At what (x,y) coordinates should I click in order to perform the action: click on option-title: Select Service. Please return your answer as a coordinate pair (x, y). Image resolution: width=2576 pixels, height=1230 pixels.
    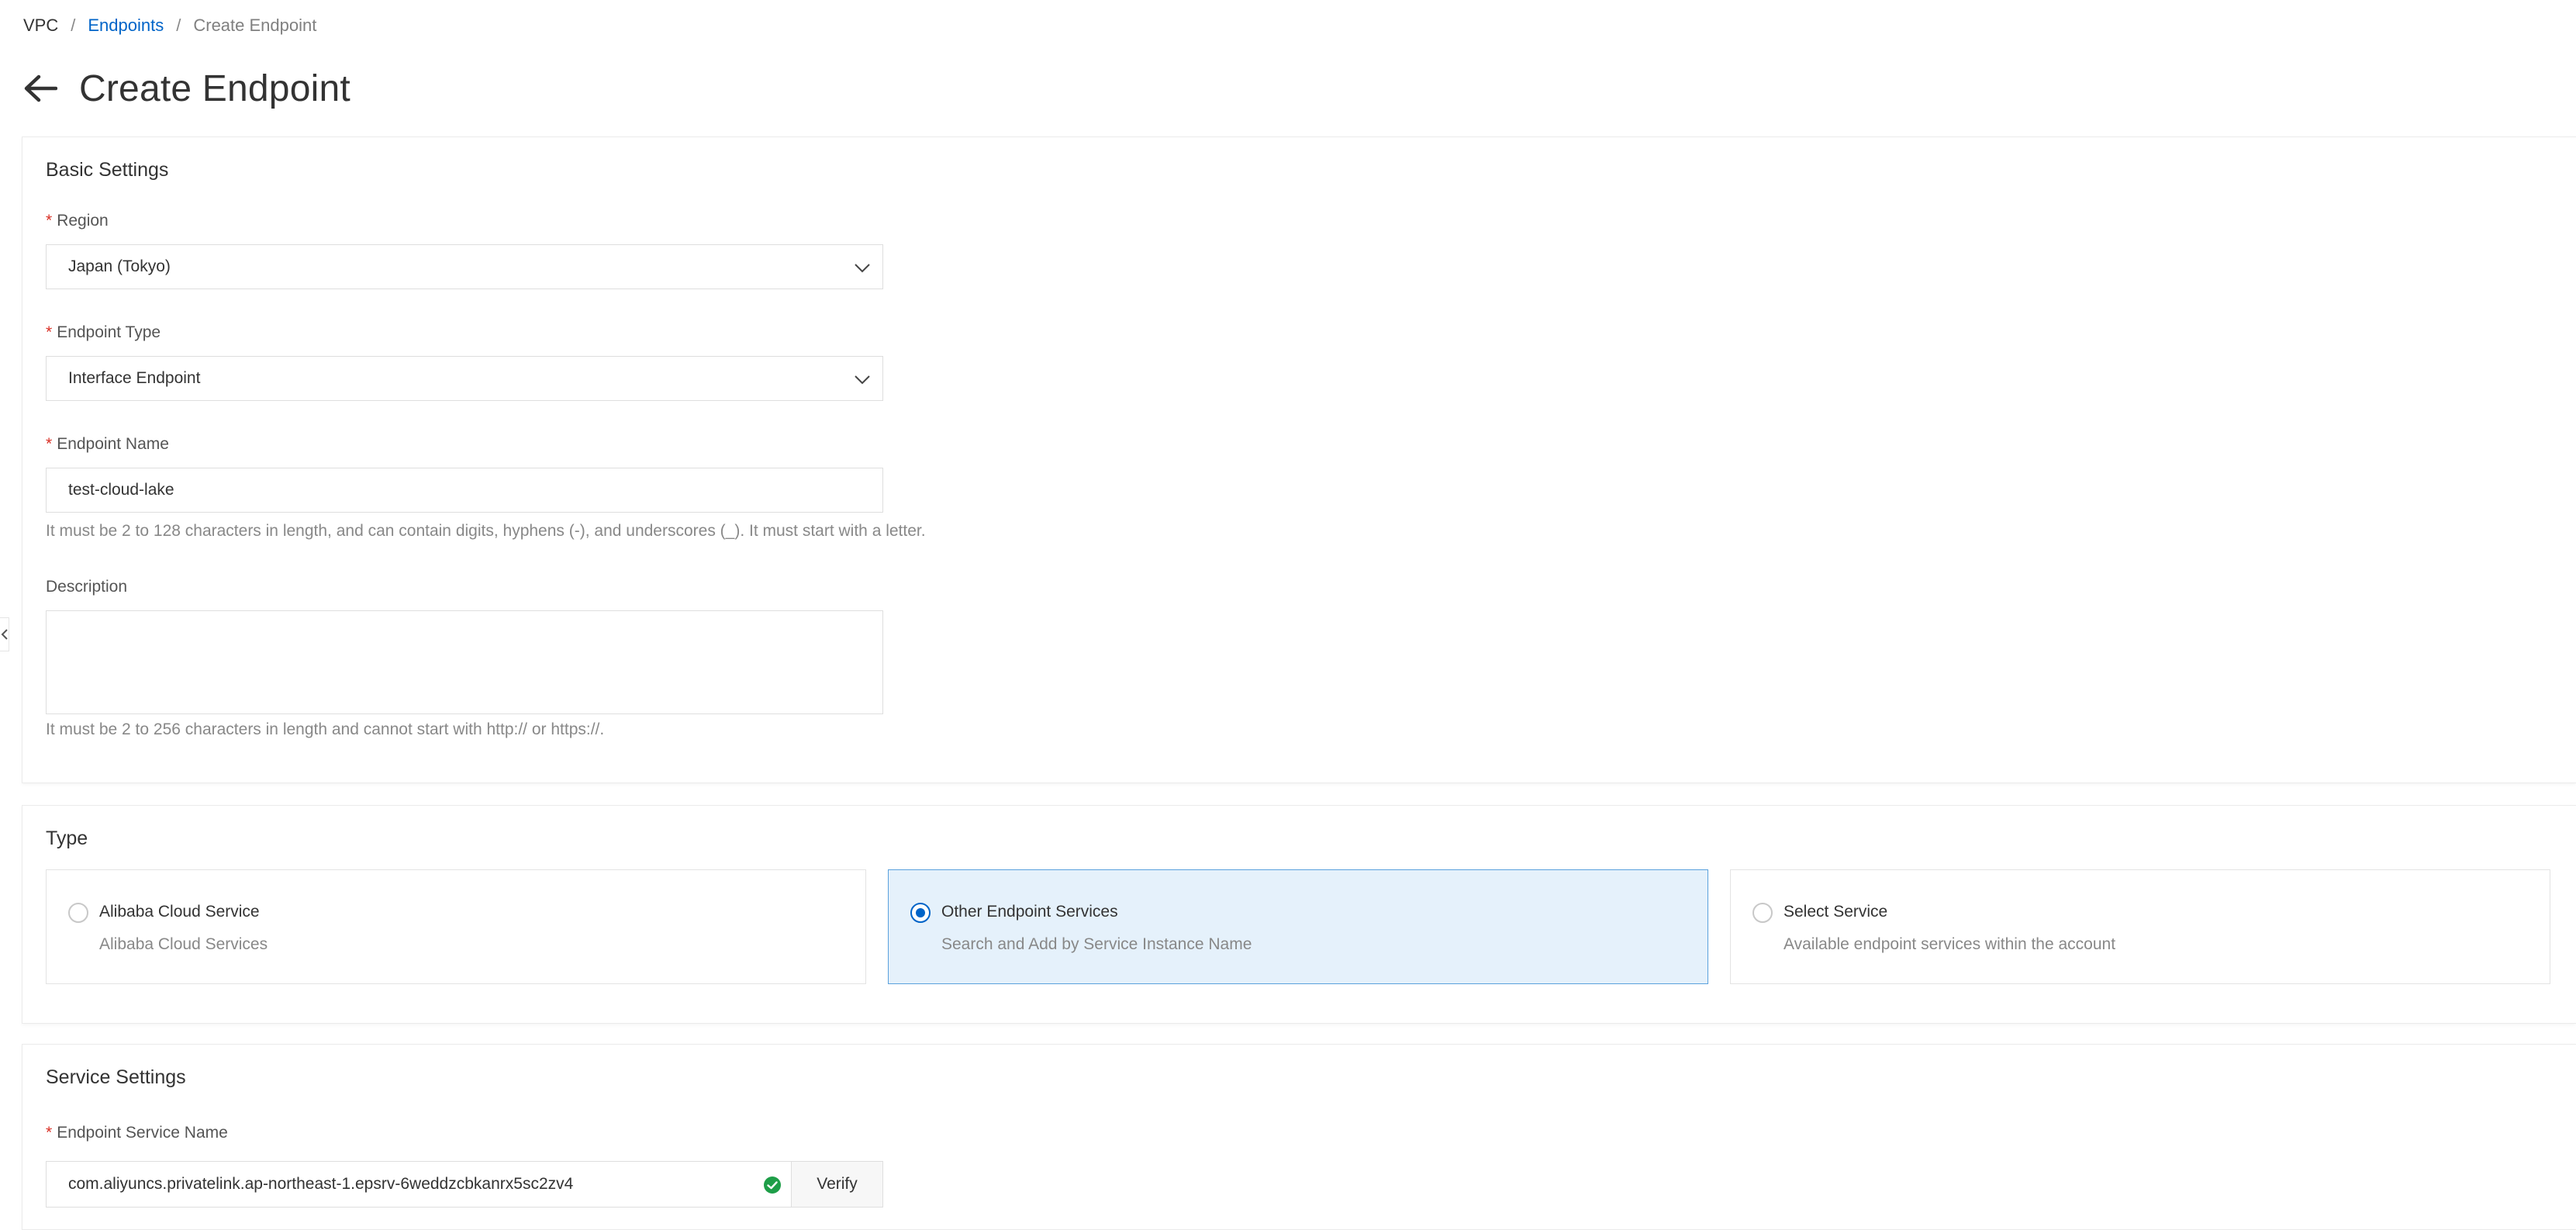
    Looking at the image, I should click on (1836, 912).